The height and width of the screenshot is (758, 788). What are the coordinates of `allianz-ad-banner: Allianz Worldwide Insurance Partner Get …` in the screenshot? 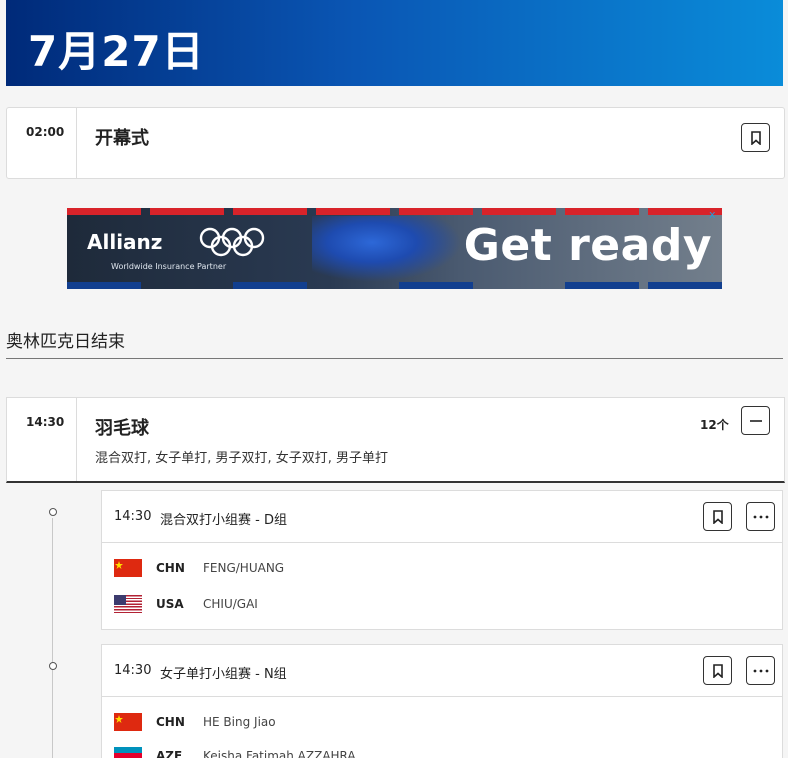 It's located at (394, 248).